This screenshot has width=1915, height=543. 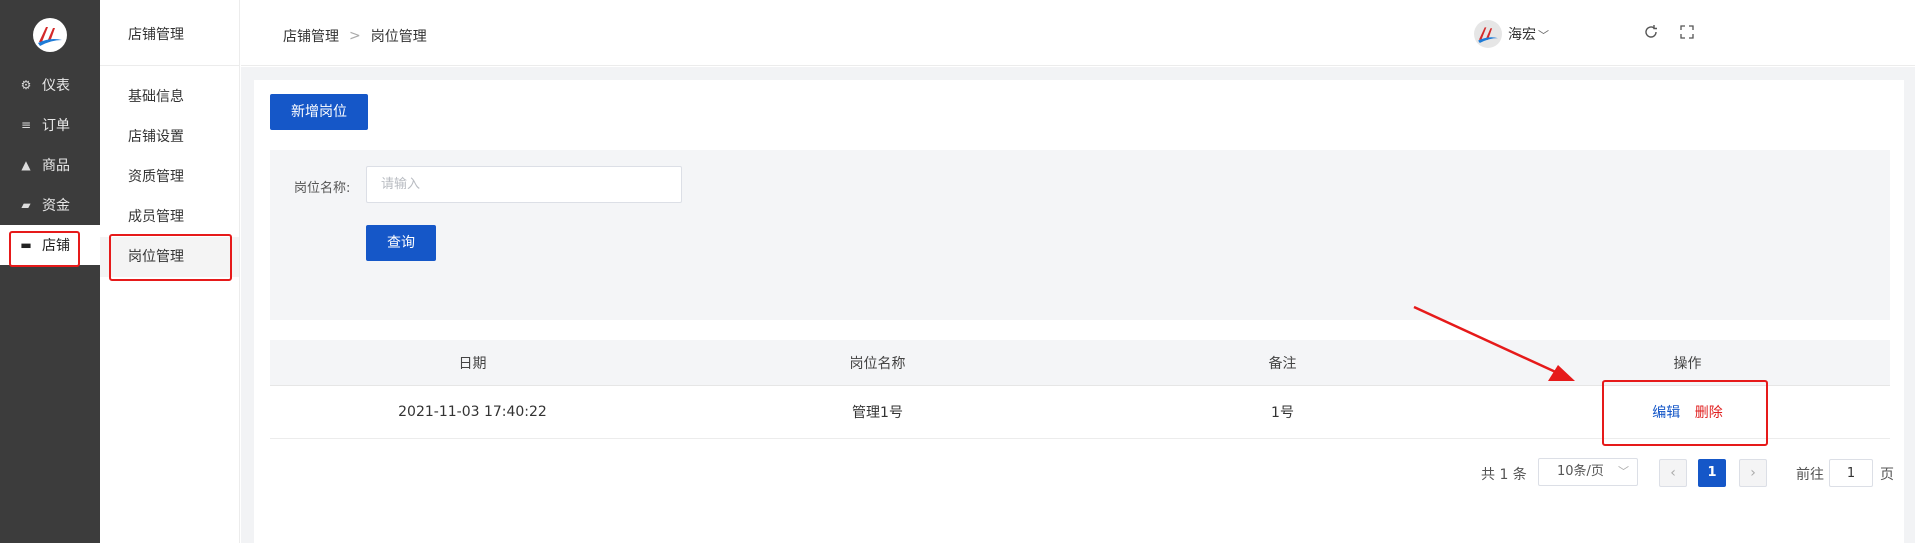 I want to click on subnav-title: 店铺管理, so click(x=169, y=33).